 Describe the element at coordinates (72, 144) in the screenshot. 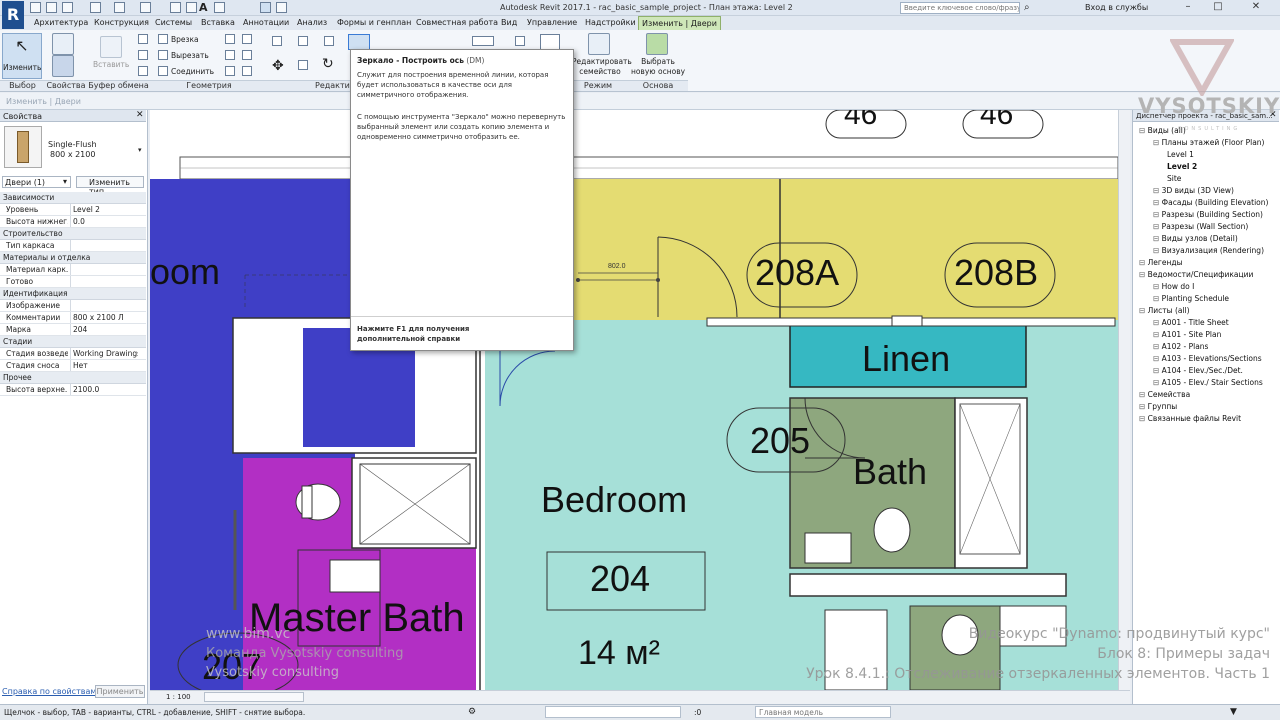

I see `type-family-name: Single-Flush` at that location.